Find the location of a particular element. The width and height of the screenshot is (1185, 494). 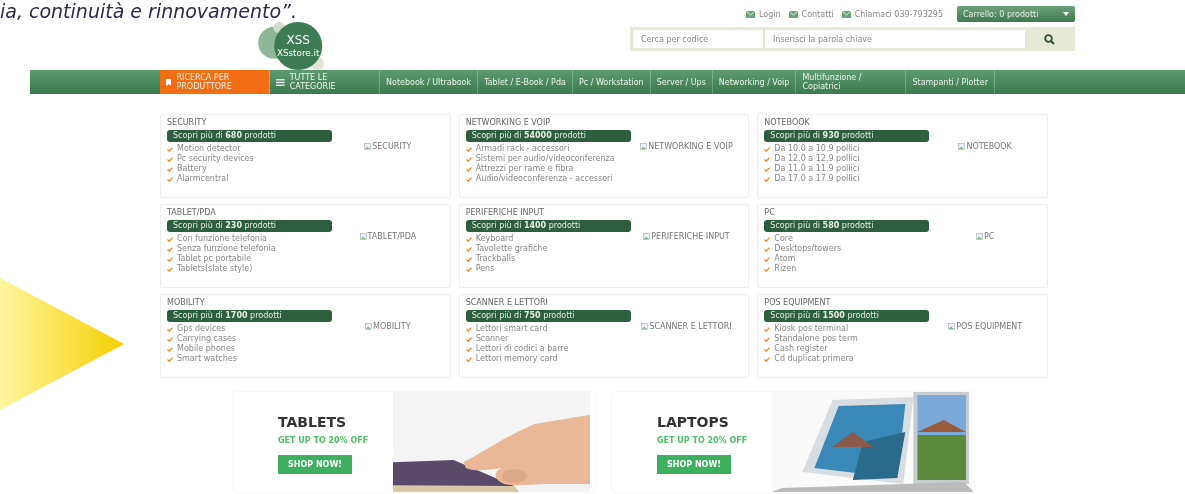

search-icon is located at coordinates (1049, 39).